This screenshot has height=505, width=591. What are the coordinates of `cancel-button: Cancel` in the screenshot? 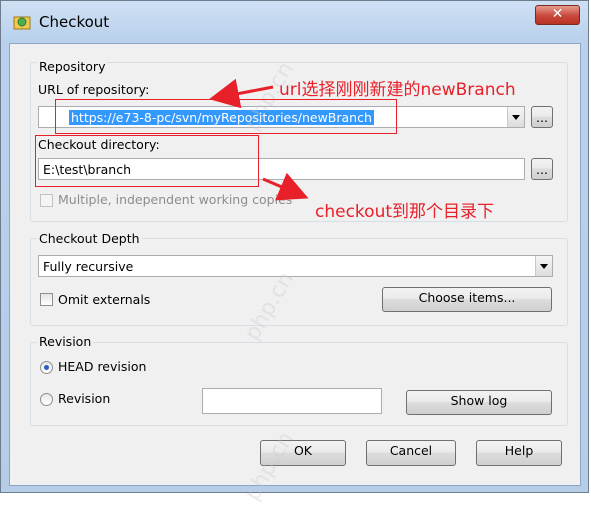 It's located at (411, 453).